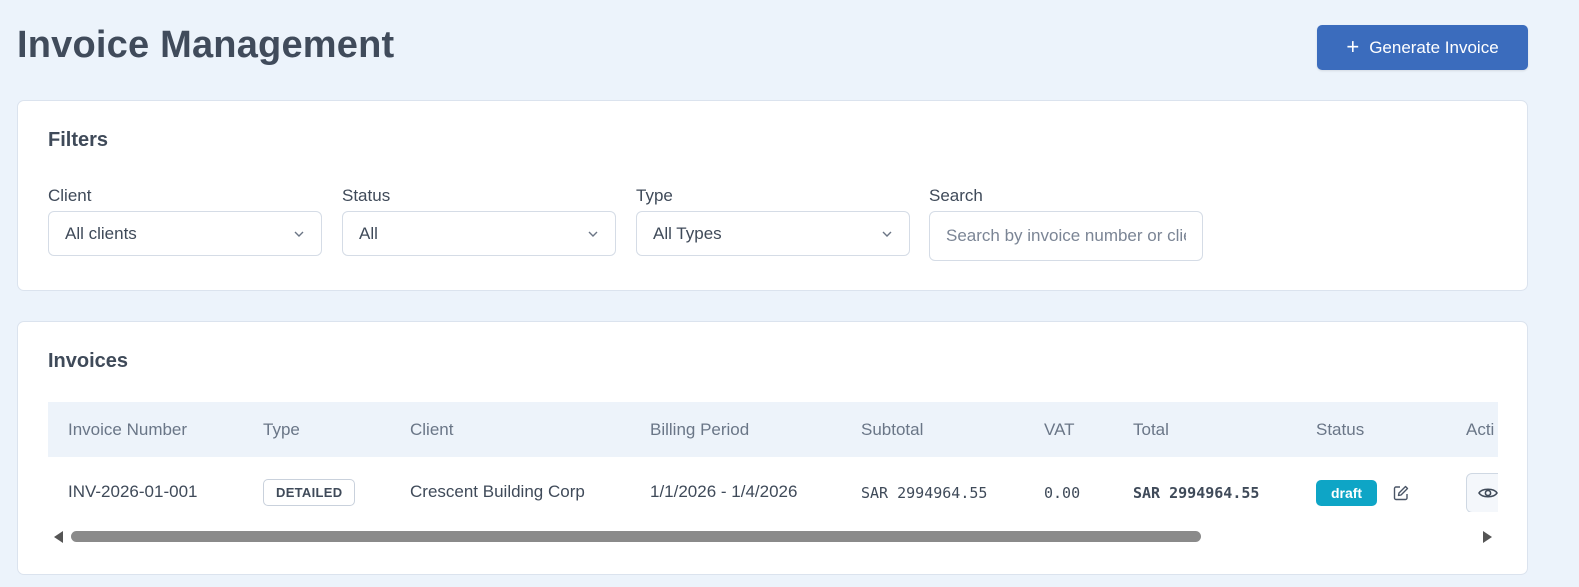 The image size is (1579, 587). What do you see at coordinates (128, 429) in the screenshot?
I see `column-header-invoice-number: Invoice Number` at bounding box center [128, 429].